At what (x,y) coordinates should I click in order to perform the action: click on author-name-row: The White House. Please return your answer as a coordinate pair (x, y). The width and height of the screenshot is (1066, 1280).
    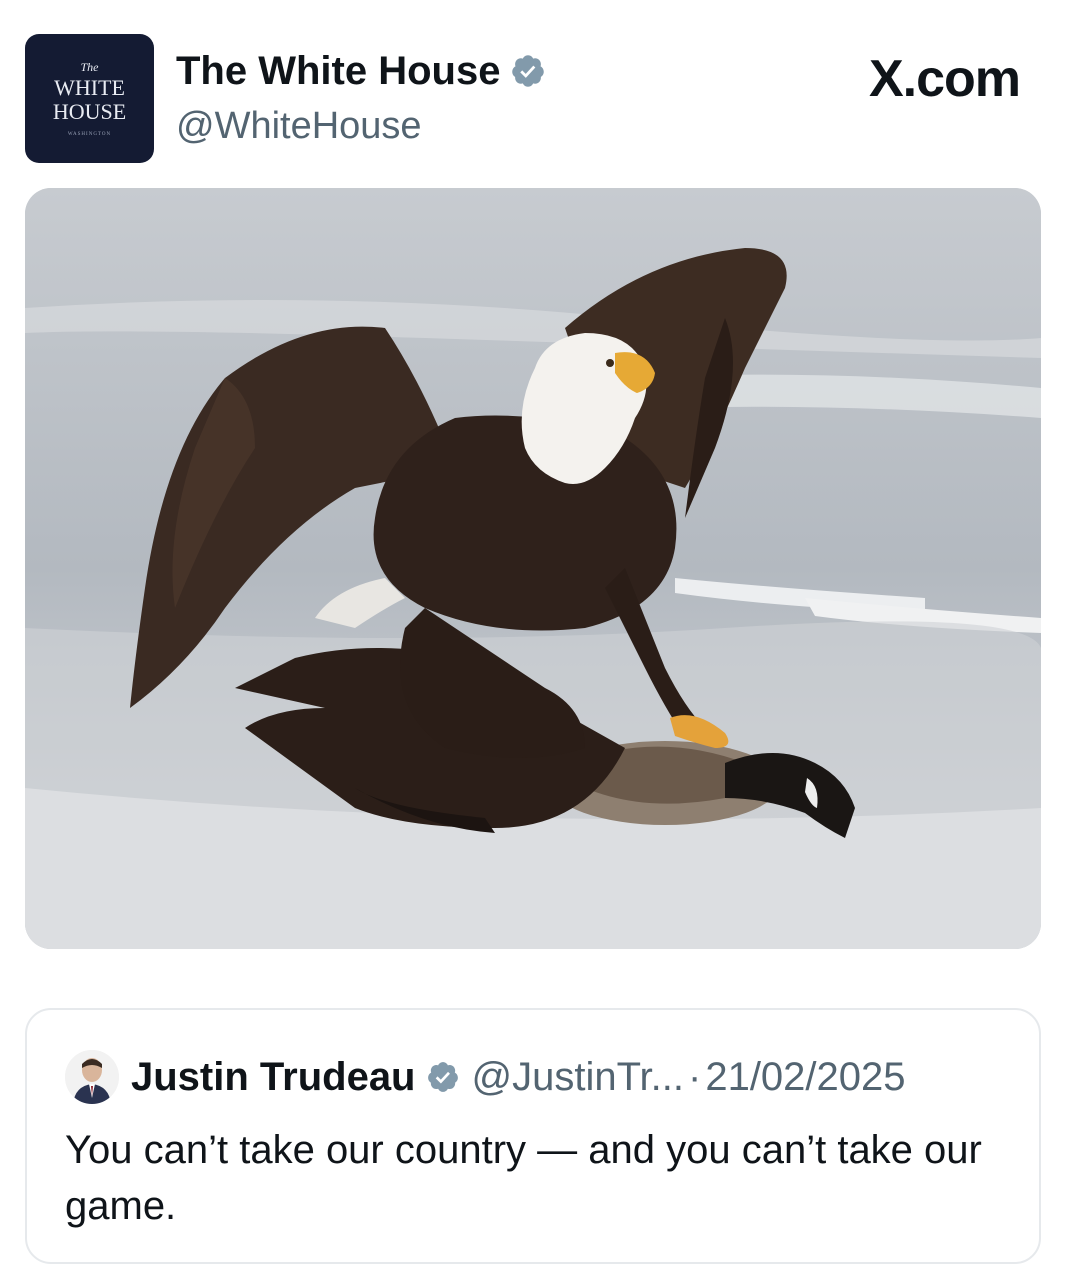
    Looking at the image, I should click on (361, 71).